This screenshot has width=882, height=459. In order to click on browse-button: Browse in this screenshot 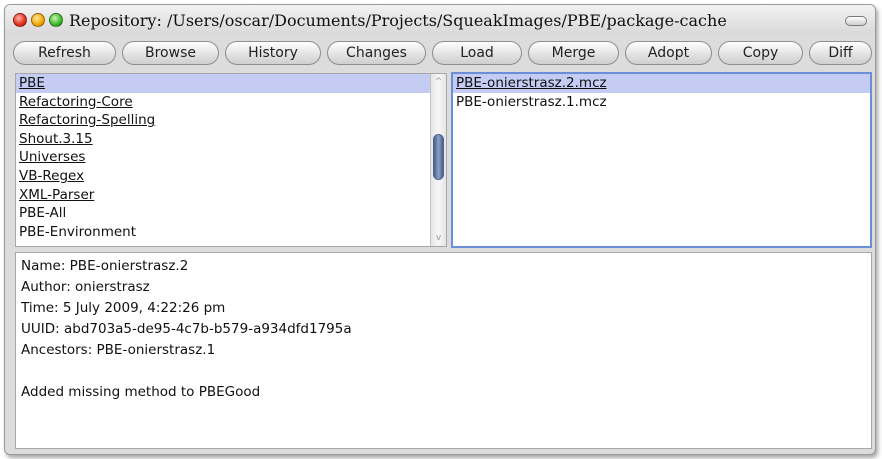, I will do `click(170, 53)`.